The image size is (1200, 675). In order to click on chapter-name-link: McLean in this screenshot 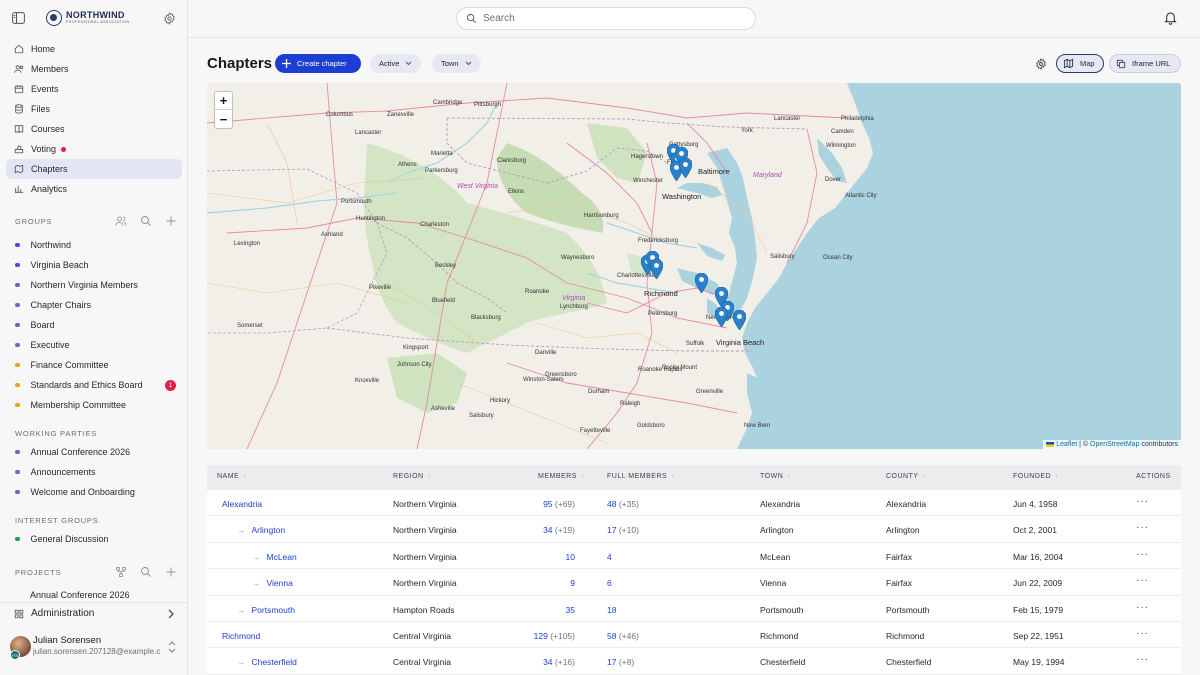, I will do `click(282, 557)`.